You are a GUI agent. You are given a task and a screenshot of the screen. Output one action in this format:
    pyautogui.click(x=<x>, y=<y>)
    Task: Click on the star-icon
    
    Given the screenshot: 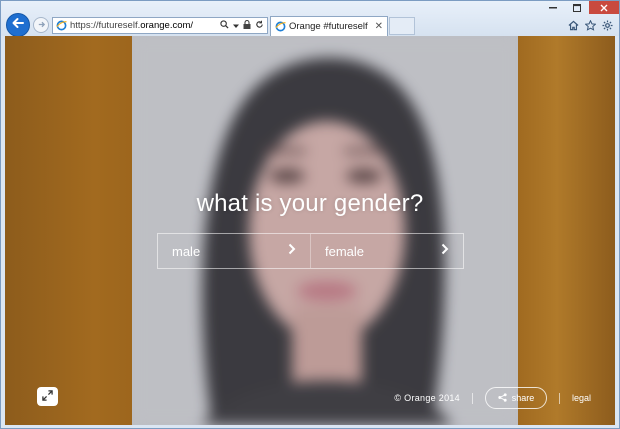 What is the action you would take?
    pyautogui.click(x=590, y=26)
    